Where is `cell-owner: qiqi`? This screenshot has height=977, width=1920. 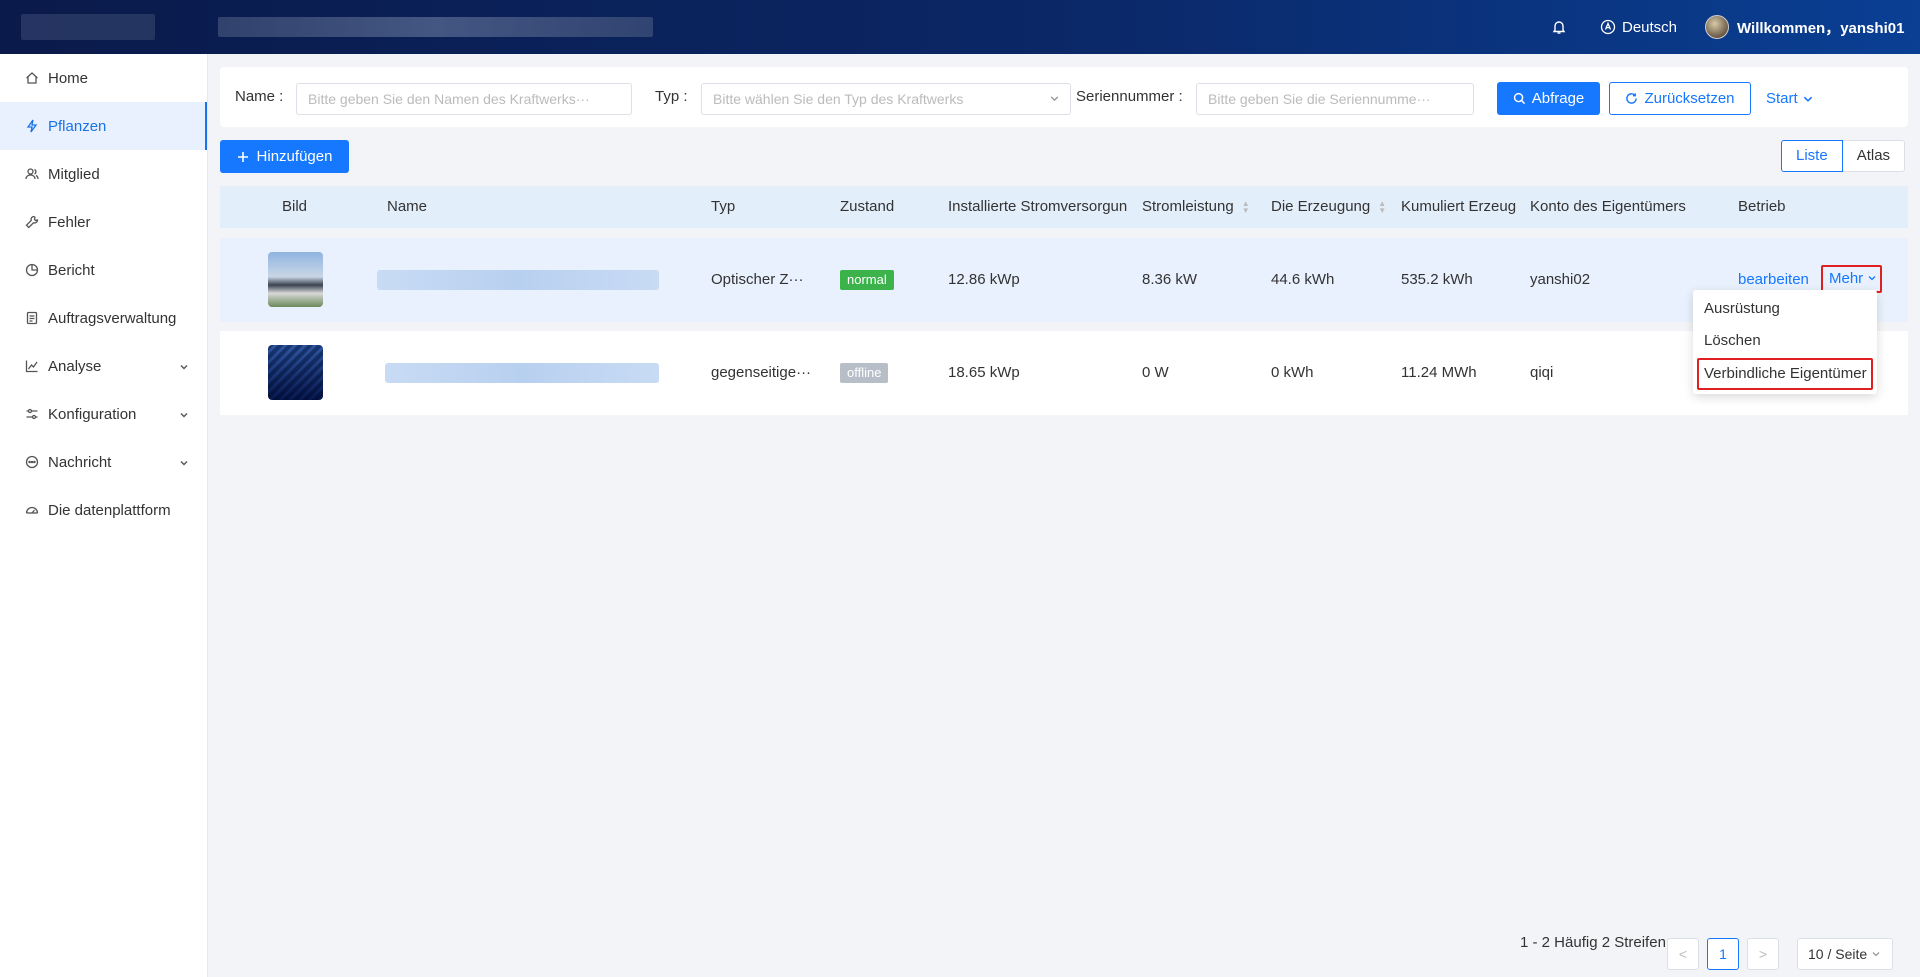
cell-owner: qiqi is located at coordinates (1542, 372).